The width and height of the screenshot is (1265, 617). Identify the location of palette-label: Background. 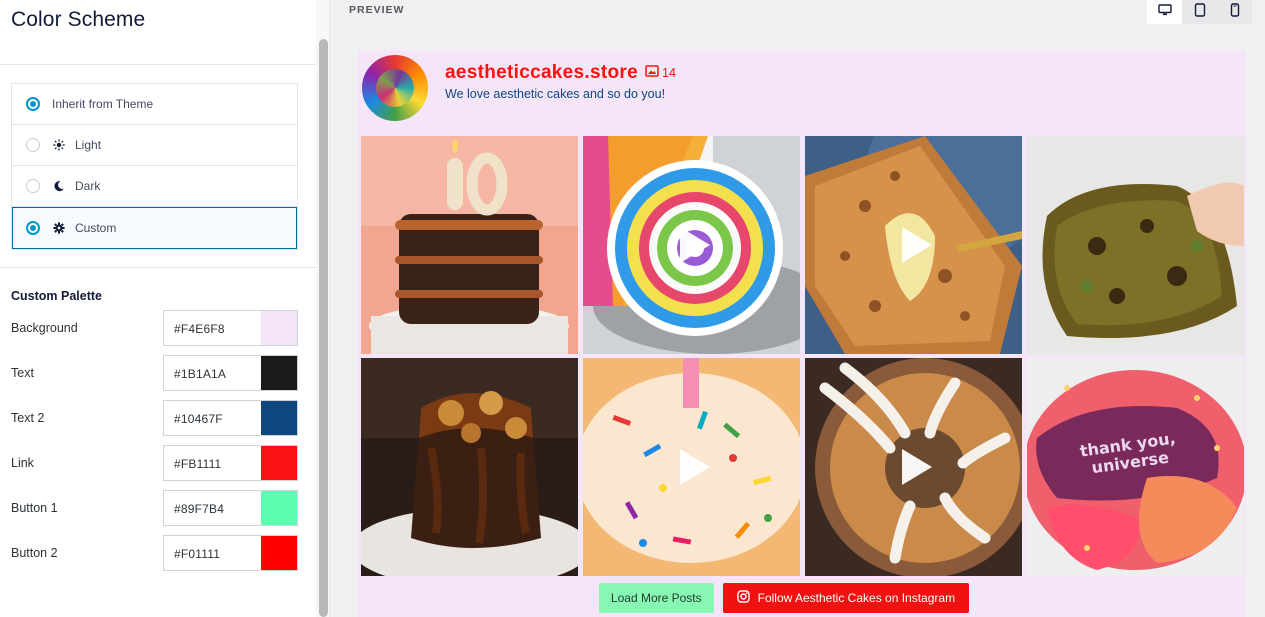
(44, 328).